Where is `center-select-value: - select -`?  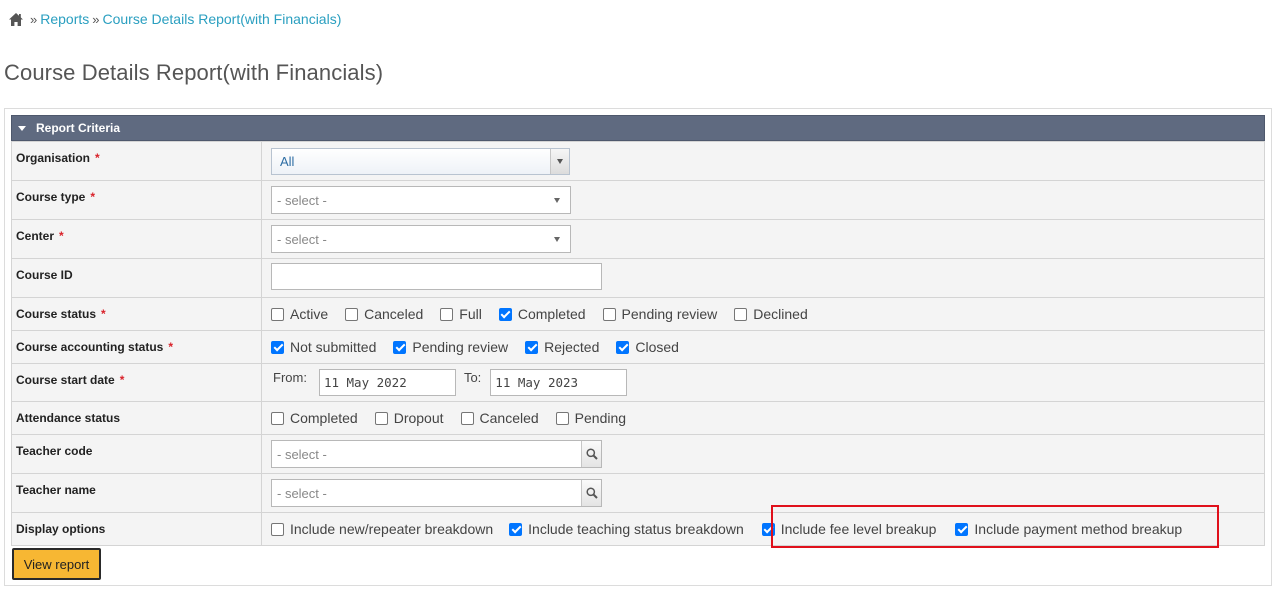
center-select-value: - select - is located at coordinates (302, 239).